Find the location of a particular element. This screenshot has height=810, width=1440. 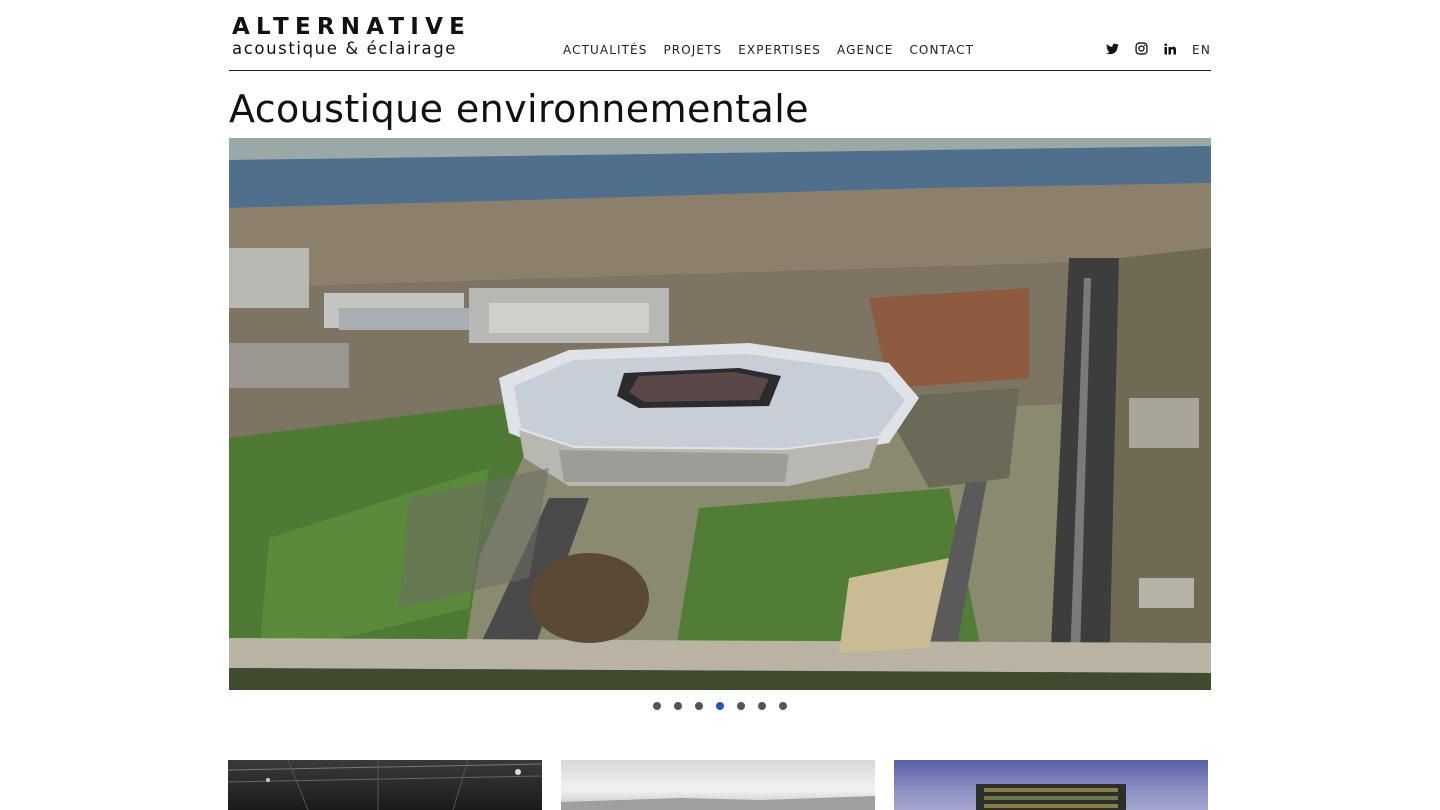

slider-pagination is located at coordinates (726, 706).